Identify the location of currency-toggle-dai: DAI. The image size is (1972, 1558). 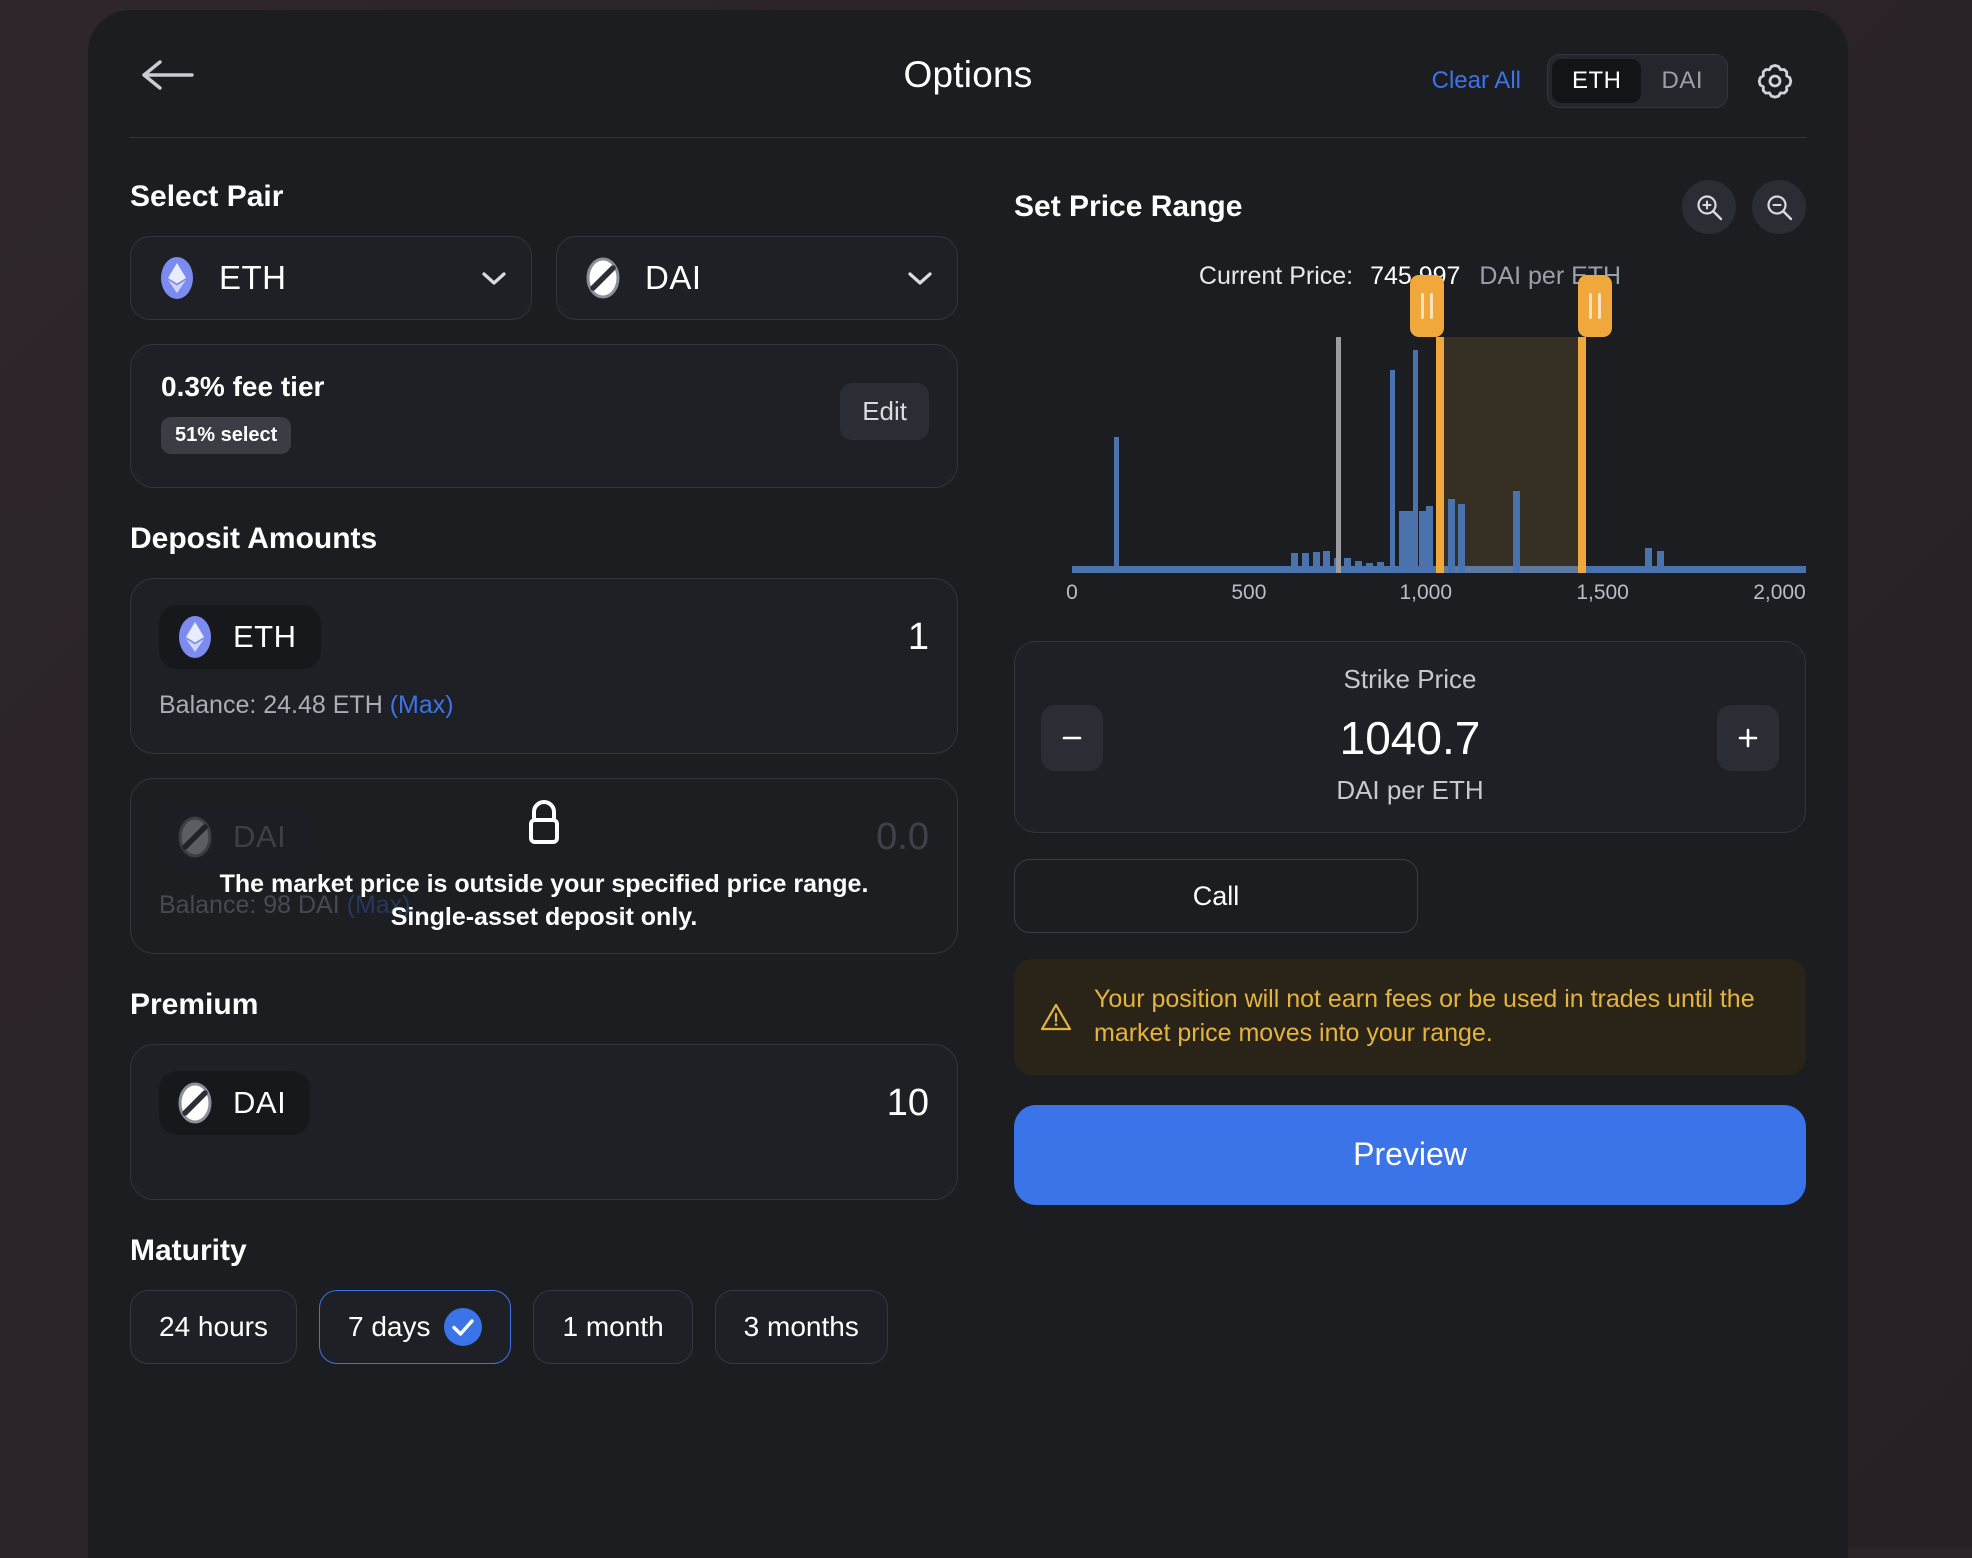
(1682, 81).